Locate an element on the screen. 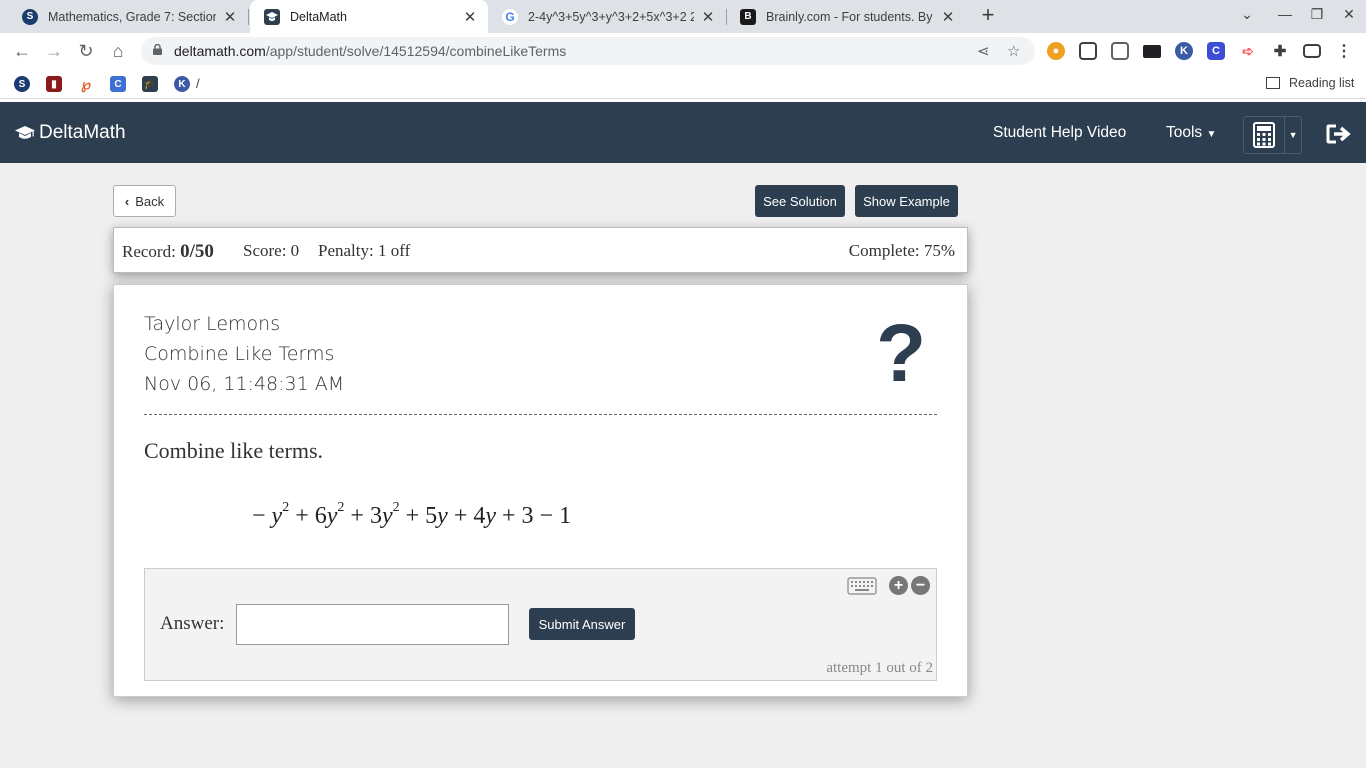  record-value: 0/50 is located at coordinates (197, 251).